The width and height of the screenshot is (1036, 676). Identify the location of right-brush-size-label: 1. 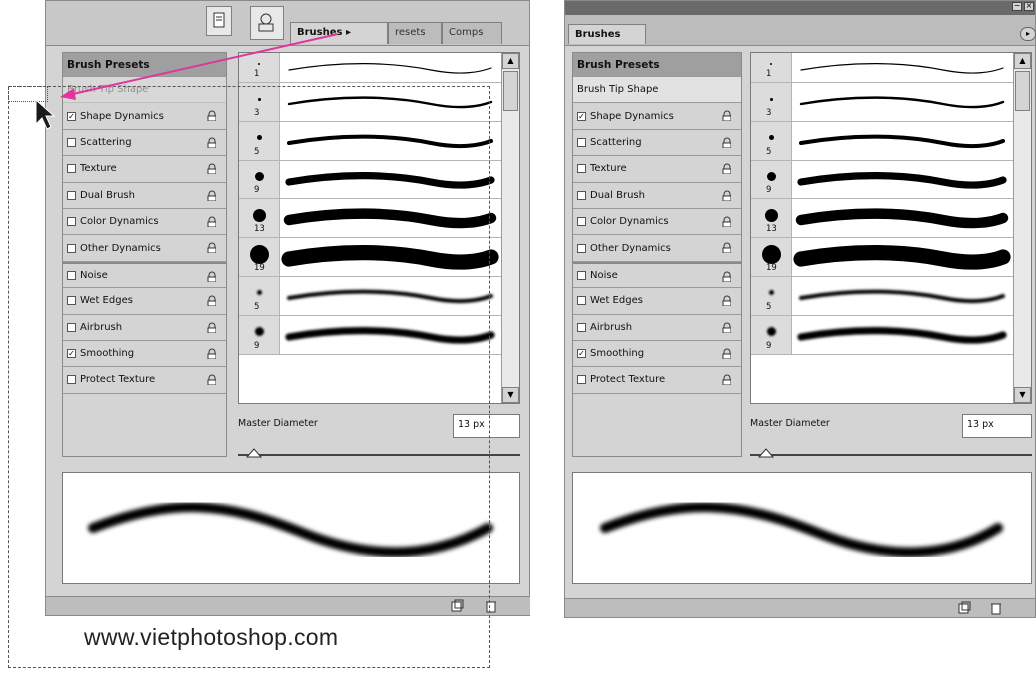
(769, 74).